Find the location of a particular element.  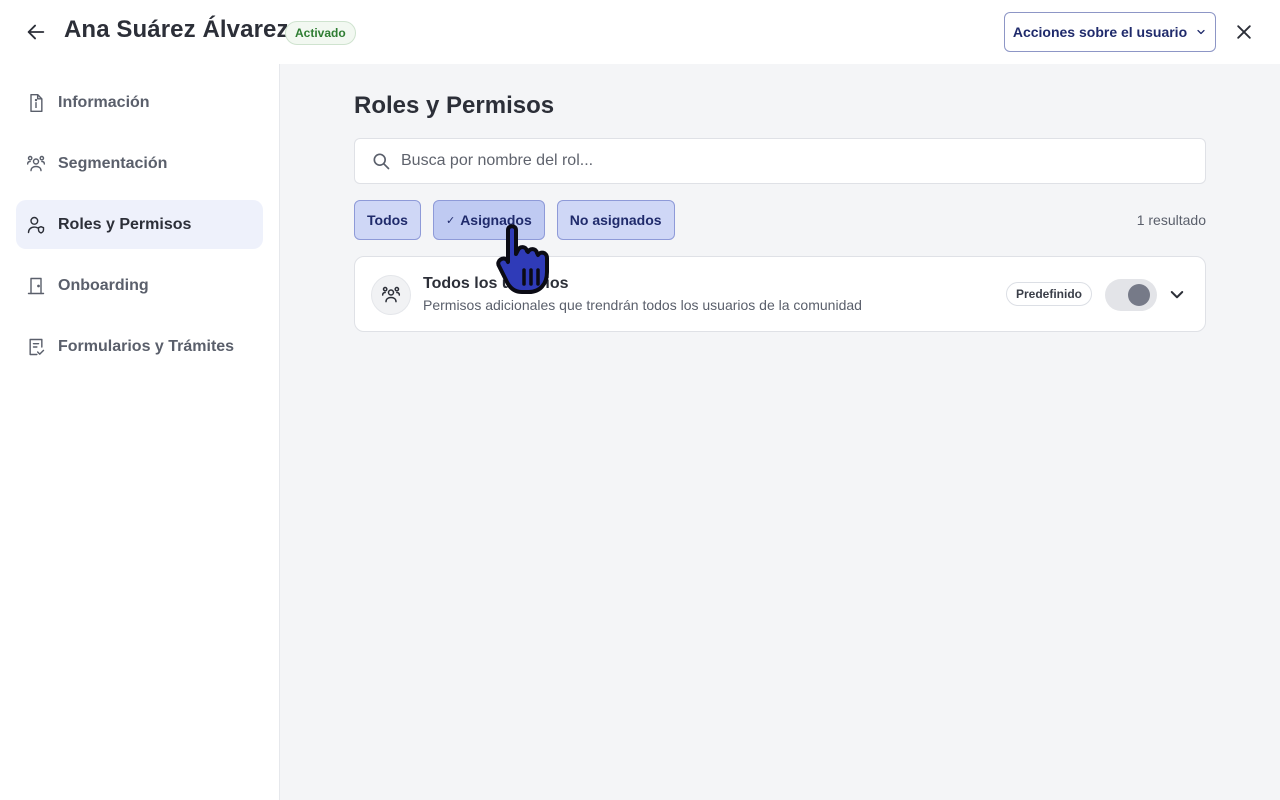

filter-label: Todos is located at coordinates (387, 220).